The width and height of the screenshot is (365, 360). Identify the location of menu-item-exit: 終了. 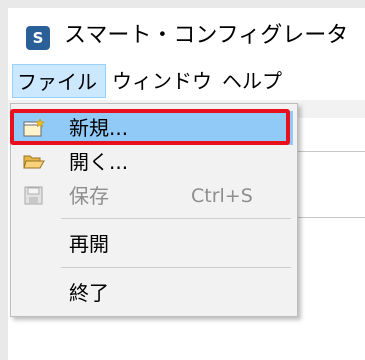
(153, 293).